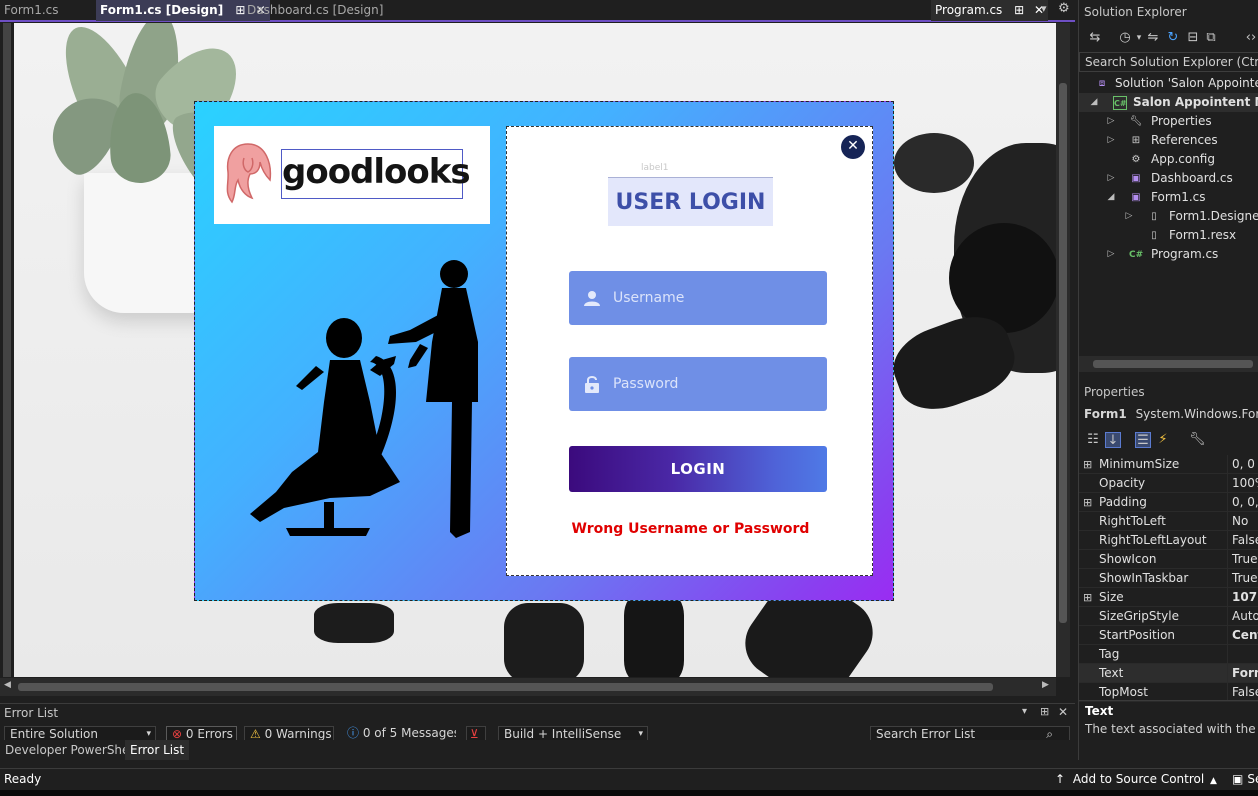 This screenshot has height=796, width=1258. What do you see at coordinates (1168, 178) in the screenshot?
I see `tree-item-dashboard: ▷ ▣ Dashboard.cs` at bounding box center [1168, 178].